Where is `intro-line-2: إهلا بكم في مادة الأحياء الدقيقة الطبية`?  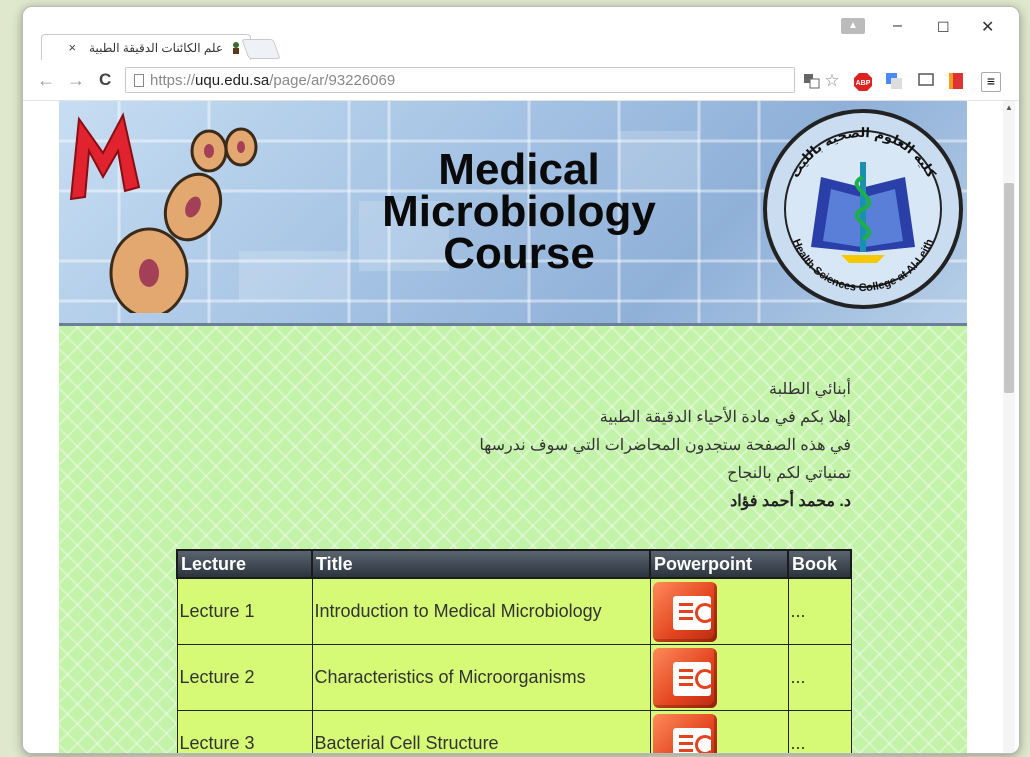 intro-line-2: إهلا بكم في مادة الأحياء الدقيقة الطبية is located at coordinates (725, 417).